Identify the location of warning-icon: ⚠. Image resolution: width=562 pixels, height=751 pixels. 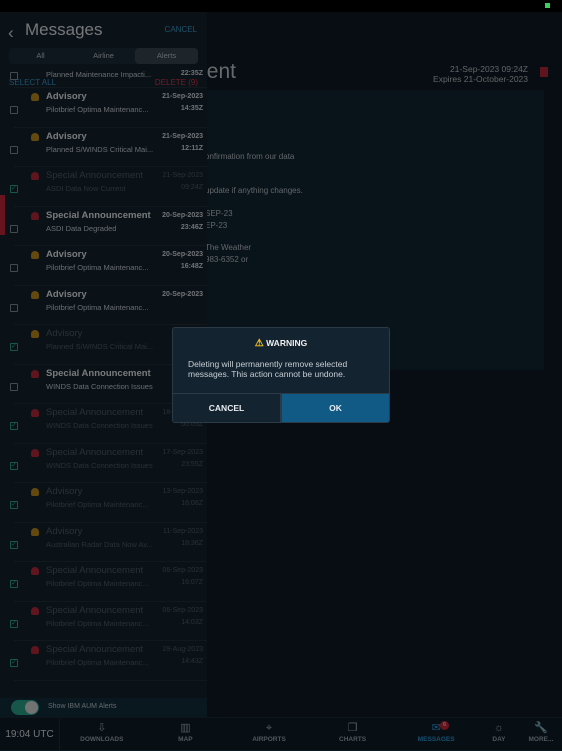
(259, 343).